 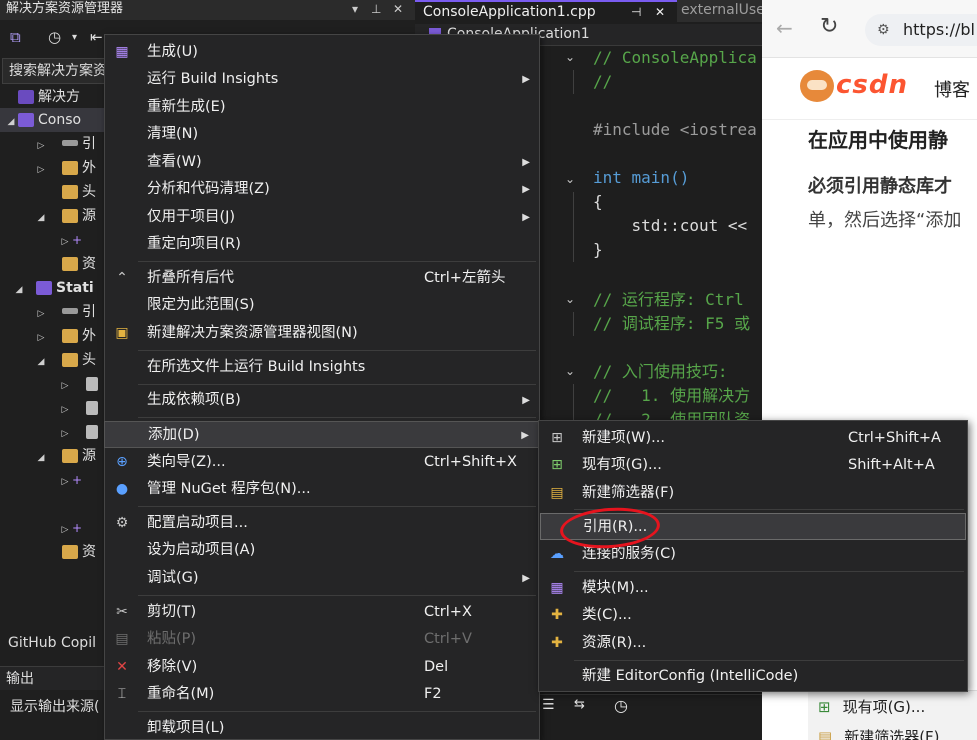 What do you see at coordinates (172, 612) in the screenshot?
I see `menu-item-label: 剪切(T)` at bounding box center [172, 612].